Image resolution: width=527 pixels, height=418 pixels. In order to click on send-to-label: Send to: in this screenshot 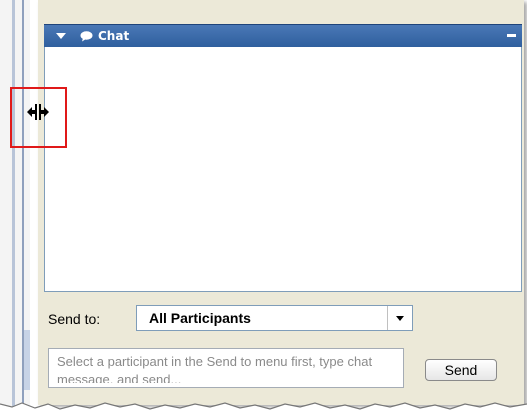, I will do `click(74, 319)`.